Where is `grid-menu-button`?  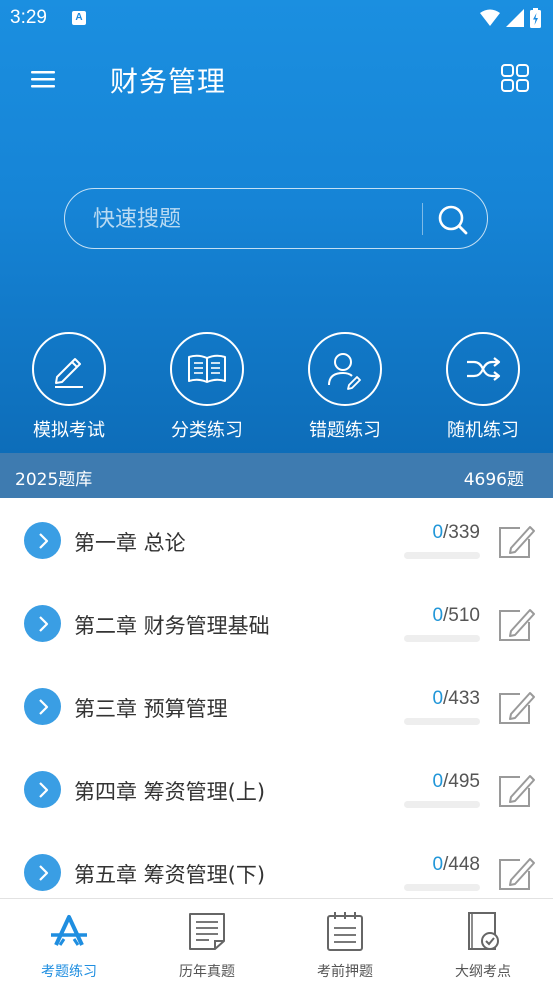
grid-menu-button is located at coordinates (515, 78).